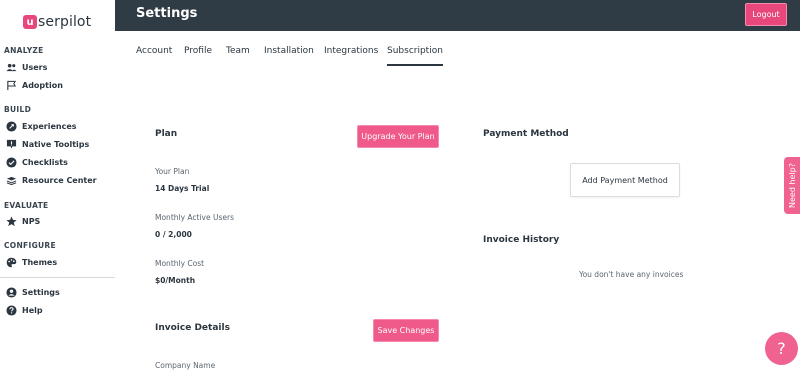 Image resolution: width=800 pixels, height=372 pixels. I want to click on sidebar-item-label: Experiences, so click(49, 126).